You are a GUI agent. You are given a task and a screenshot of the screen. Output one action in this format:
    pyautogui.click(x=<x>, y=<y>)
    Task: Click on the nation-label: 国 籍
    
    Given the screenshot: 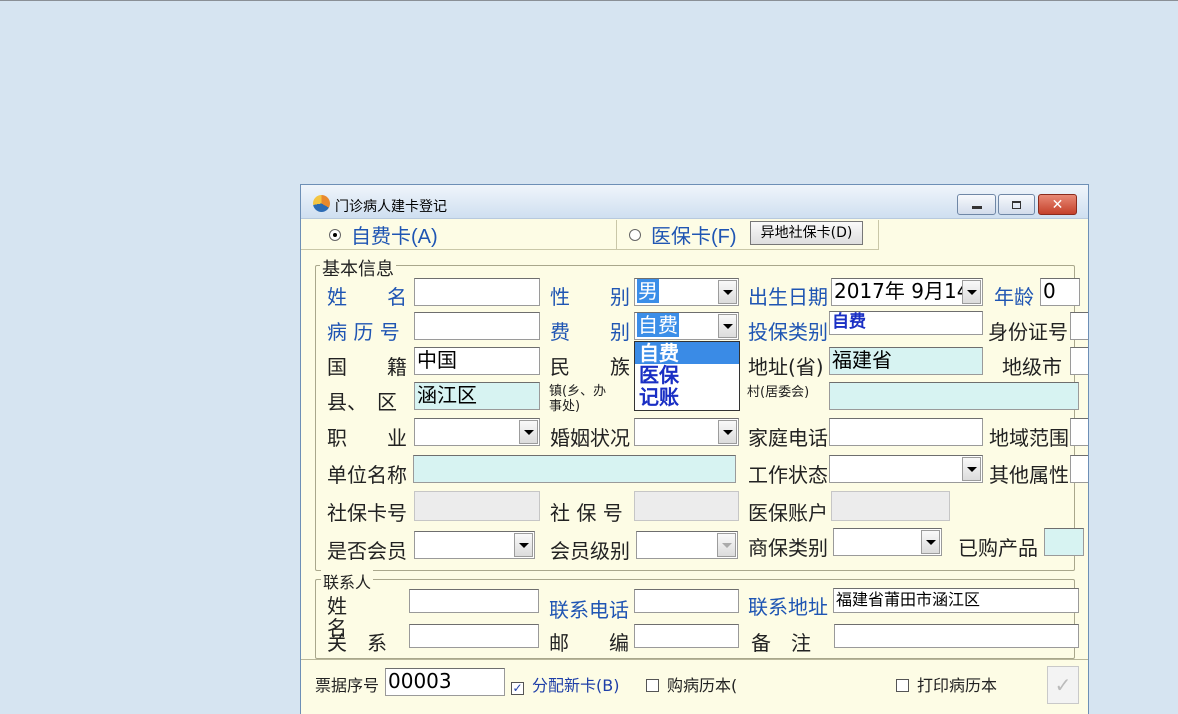 What is the action you would take?
    pyautogui.click(x=367, y=367)
    